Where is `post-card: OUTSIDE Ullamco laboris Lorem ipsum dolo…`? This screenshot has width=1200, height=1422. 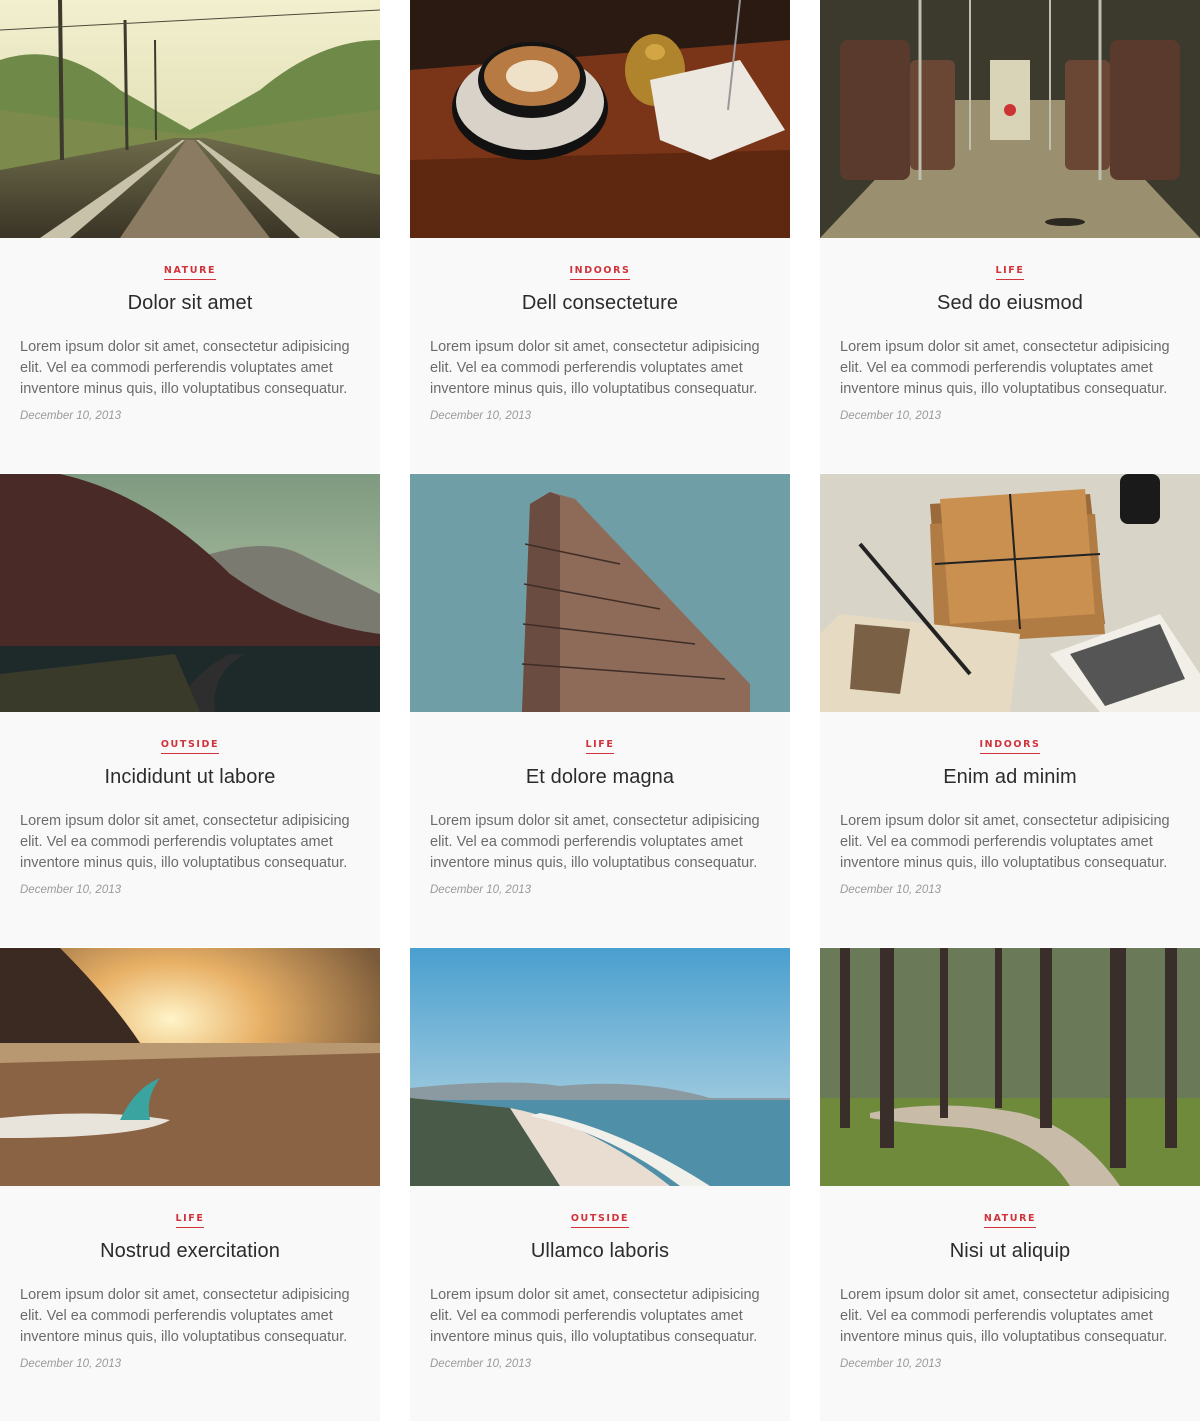
post-card: OUTSIDE Ullamco laboris Lorem ipsum dolo… is located at coordinates (600, 1184).